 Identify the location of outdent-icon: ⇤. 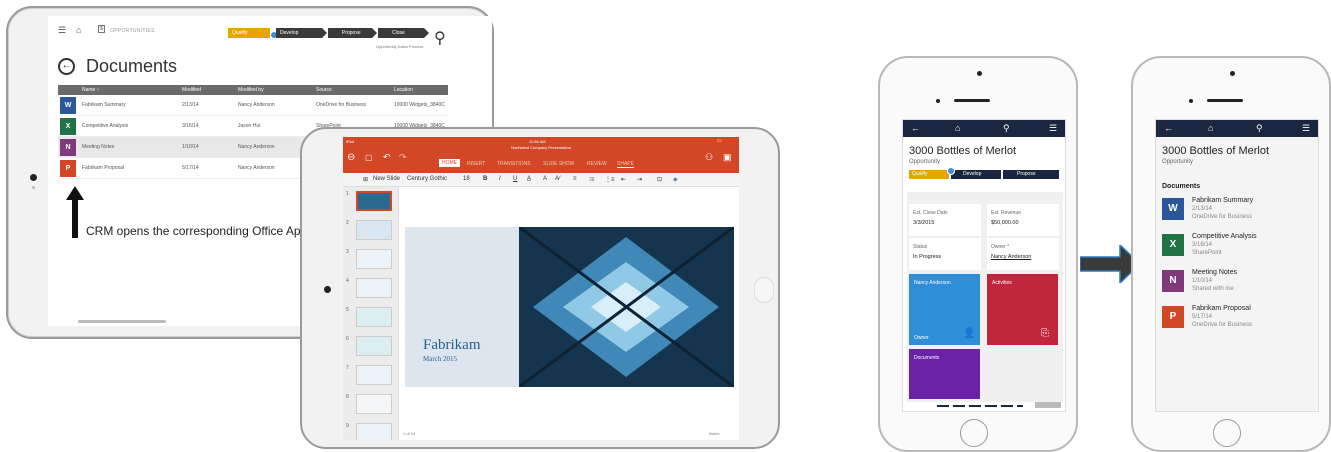
(623, 179).